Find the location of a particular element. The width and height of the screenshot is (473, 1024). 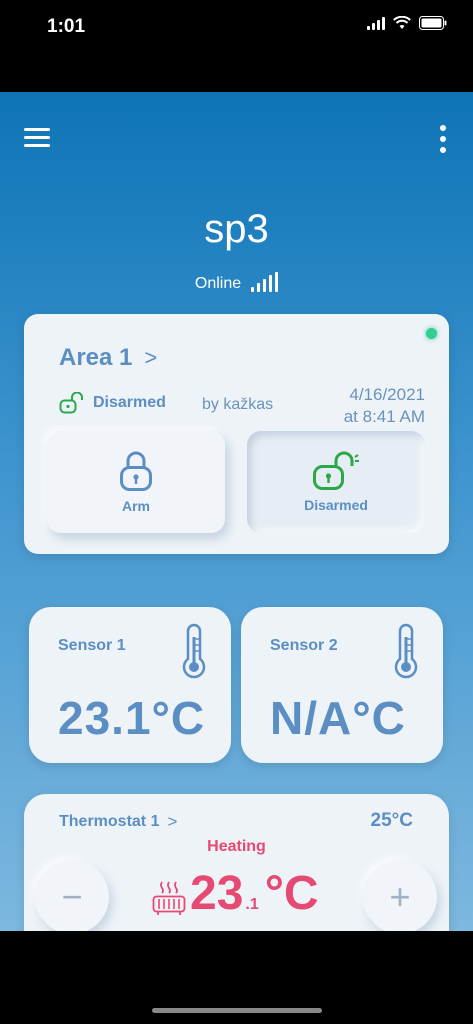

disarm-button-label: Disarmed is located at coordinates (336, 505).